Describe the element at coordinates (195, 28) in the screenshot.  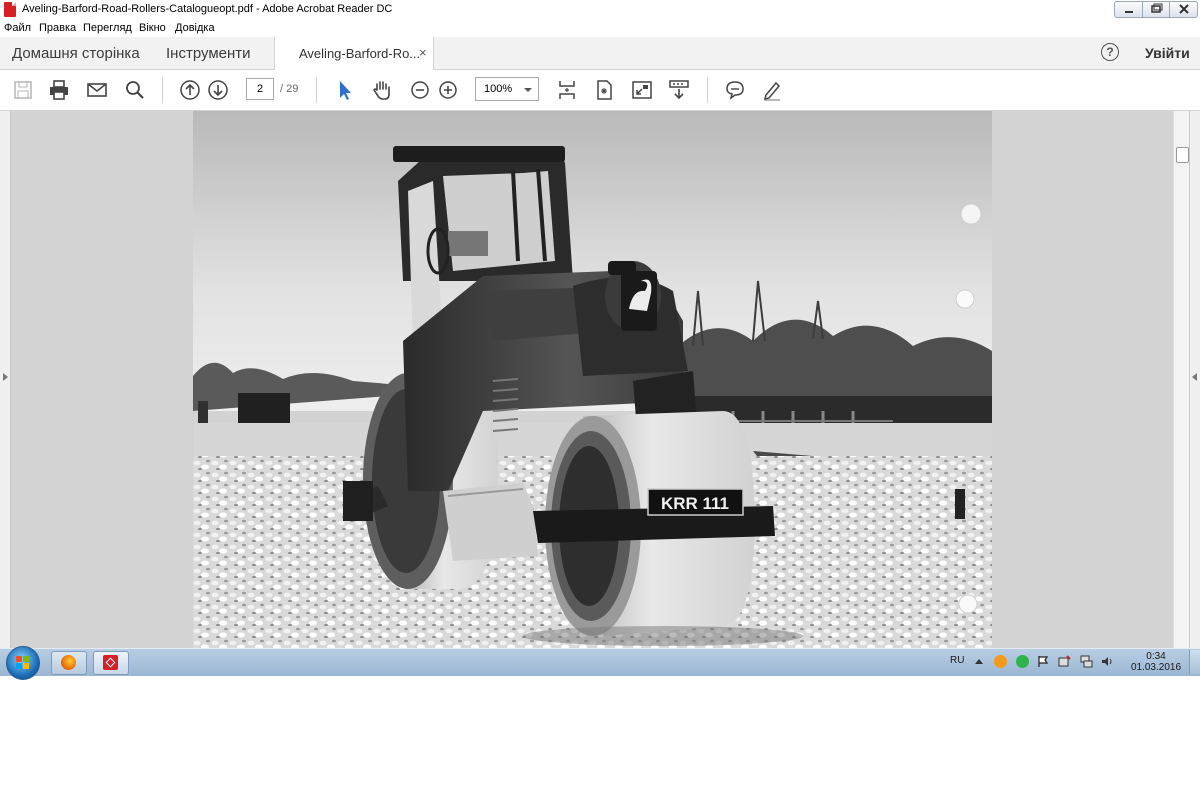
I see `menu-help: Довідка` at that location.